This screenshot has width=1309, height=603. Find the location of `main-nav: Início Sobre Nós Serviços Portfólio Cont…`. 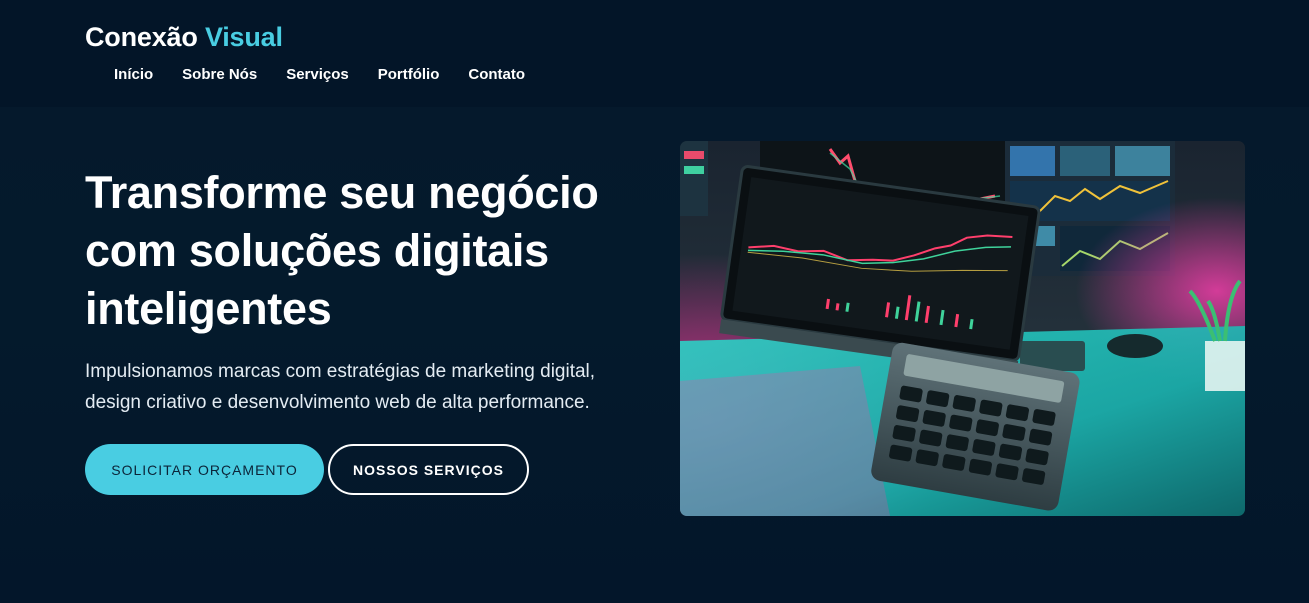

main-nav: Início Sobre Nós Serviços Portfólio Cont… is located at coordinates (334, 75).